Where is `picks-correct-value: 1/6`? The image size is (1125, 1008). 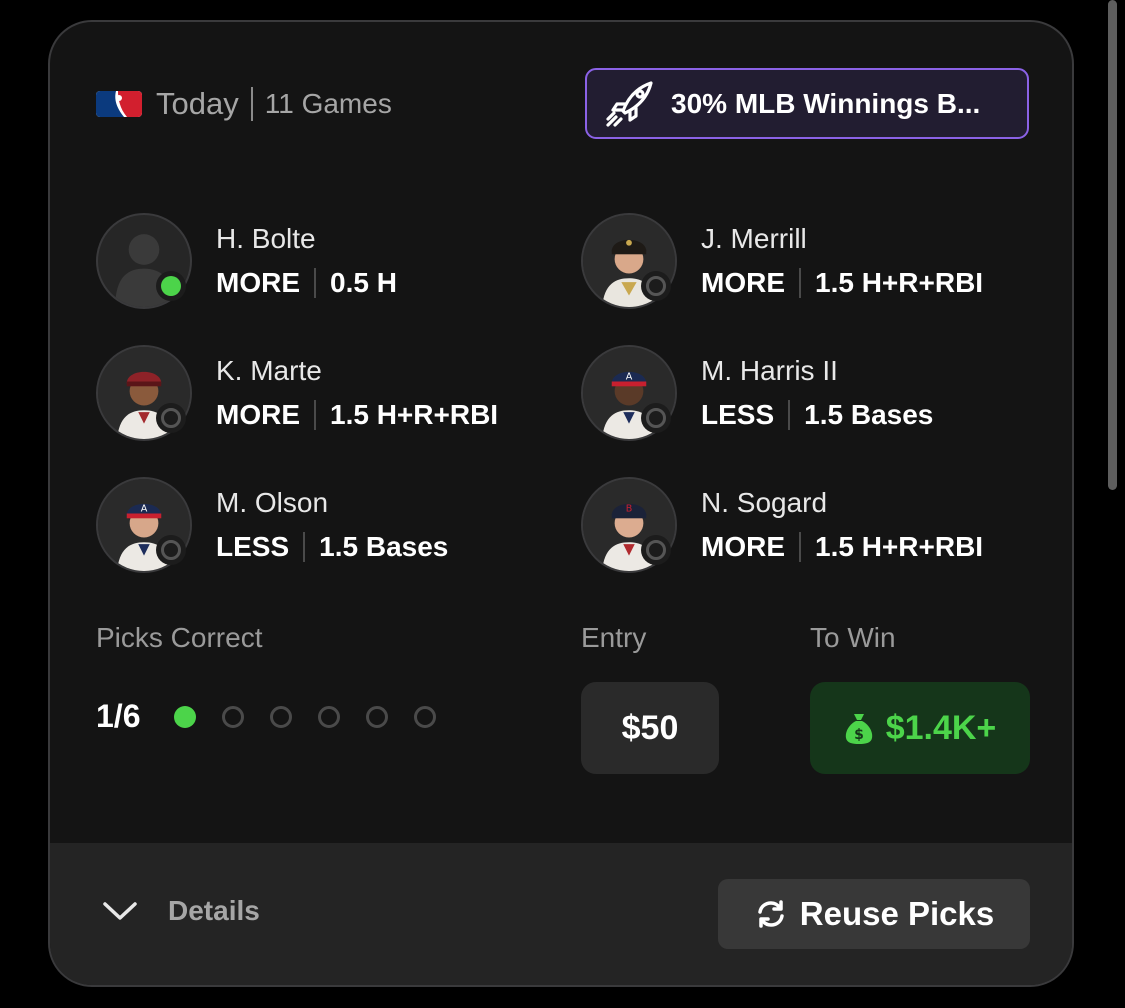 picks-correct-value: 1/6 is located at coordinates (118, 716).